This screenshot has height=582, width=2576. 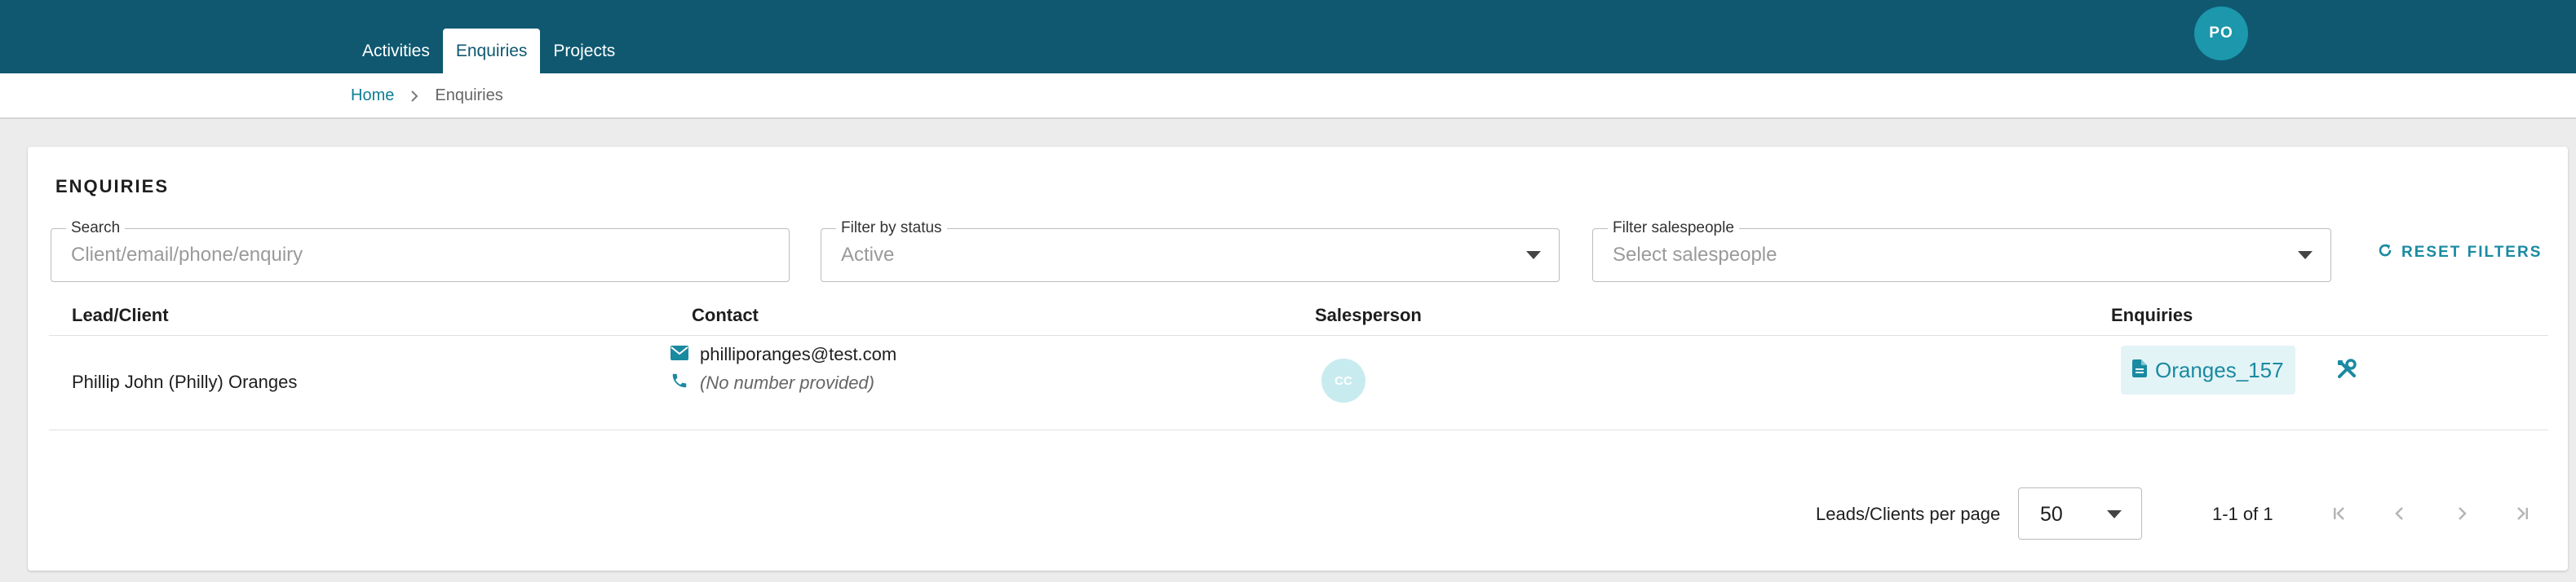 What do you see at coordinates (2152, 315) in the screenshot?
I see `column-header-enquiries: Enquiries` at bounding box center [2152, 315].